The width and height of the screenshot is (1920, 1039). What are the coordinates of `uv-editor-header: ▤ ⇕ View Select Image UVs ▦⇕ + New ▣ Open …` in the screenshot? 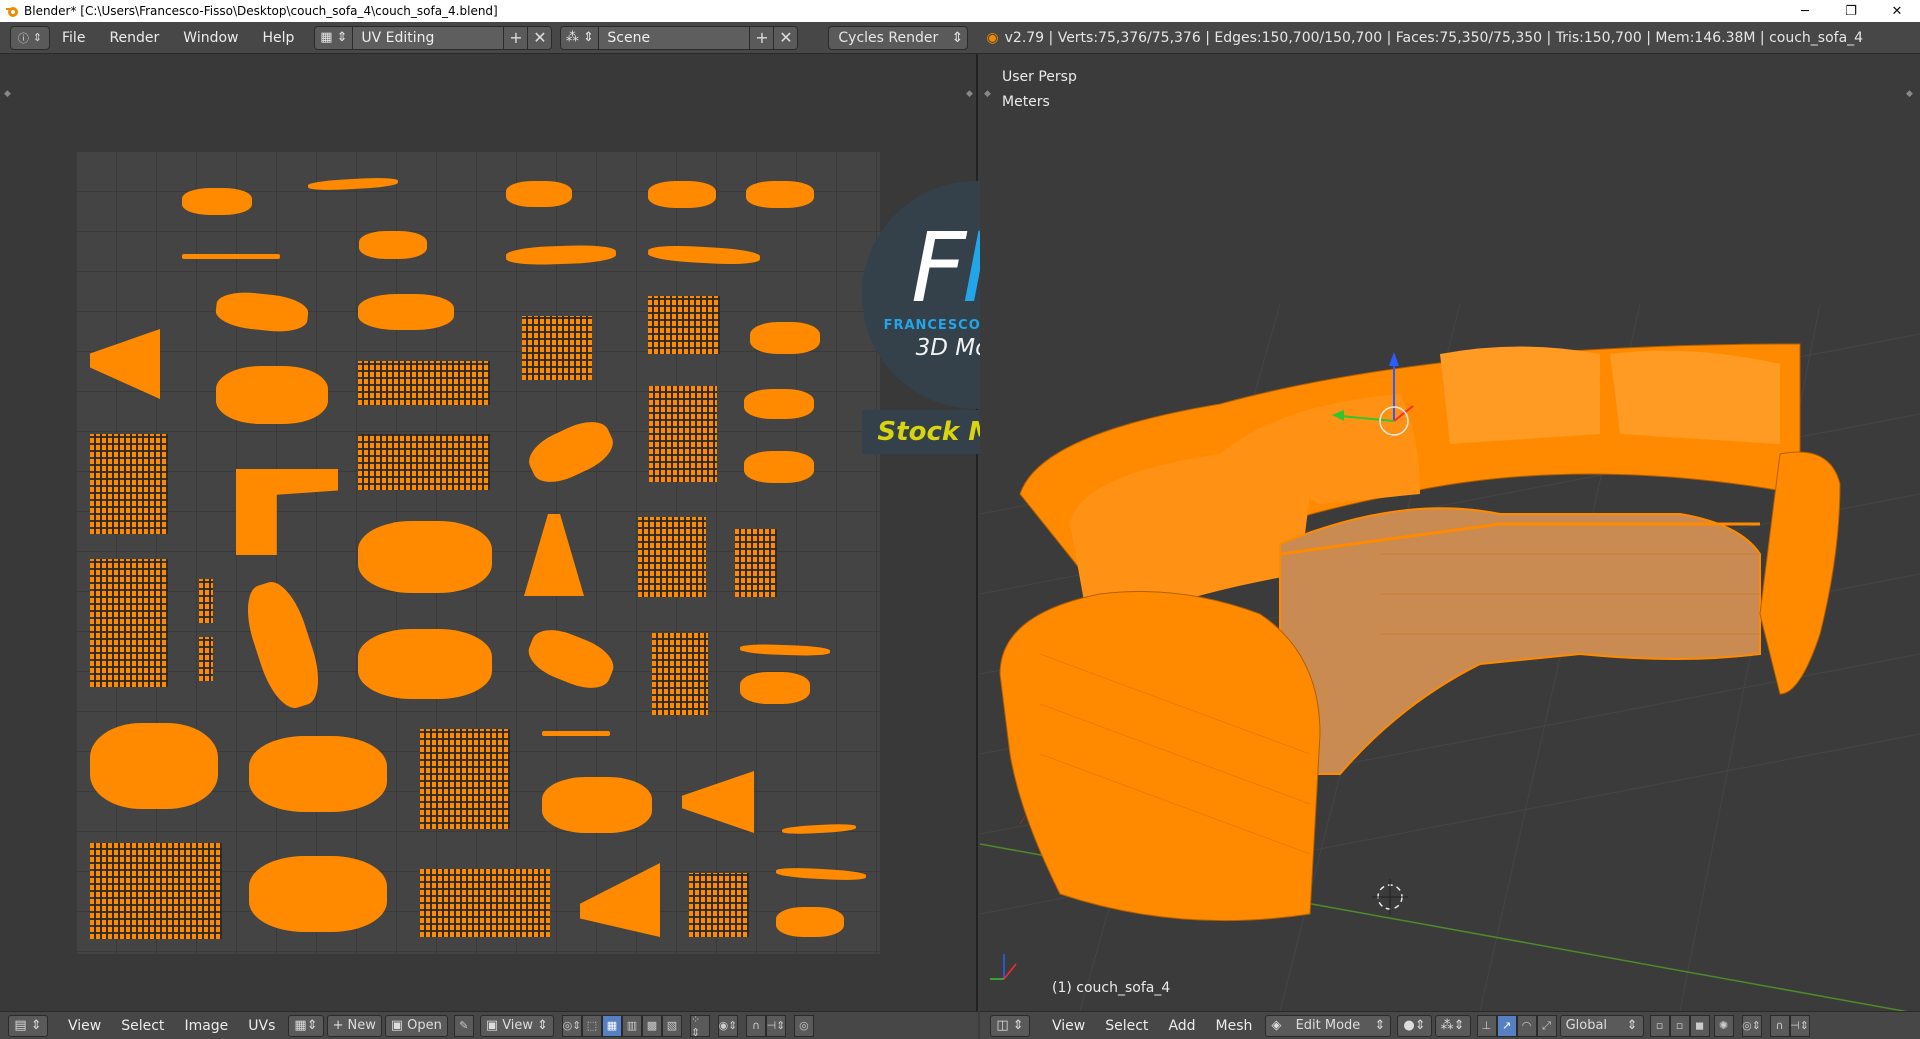 It's located at (489, 1025).